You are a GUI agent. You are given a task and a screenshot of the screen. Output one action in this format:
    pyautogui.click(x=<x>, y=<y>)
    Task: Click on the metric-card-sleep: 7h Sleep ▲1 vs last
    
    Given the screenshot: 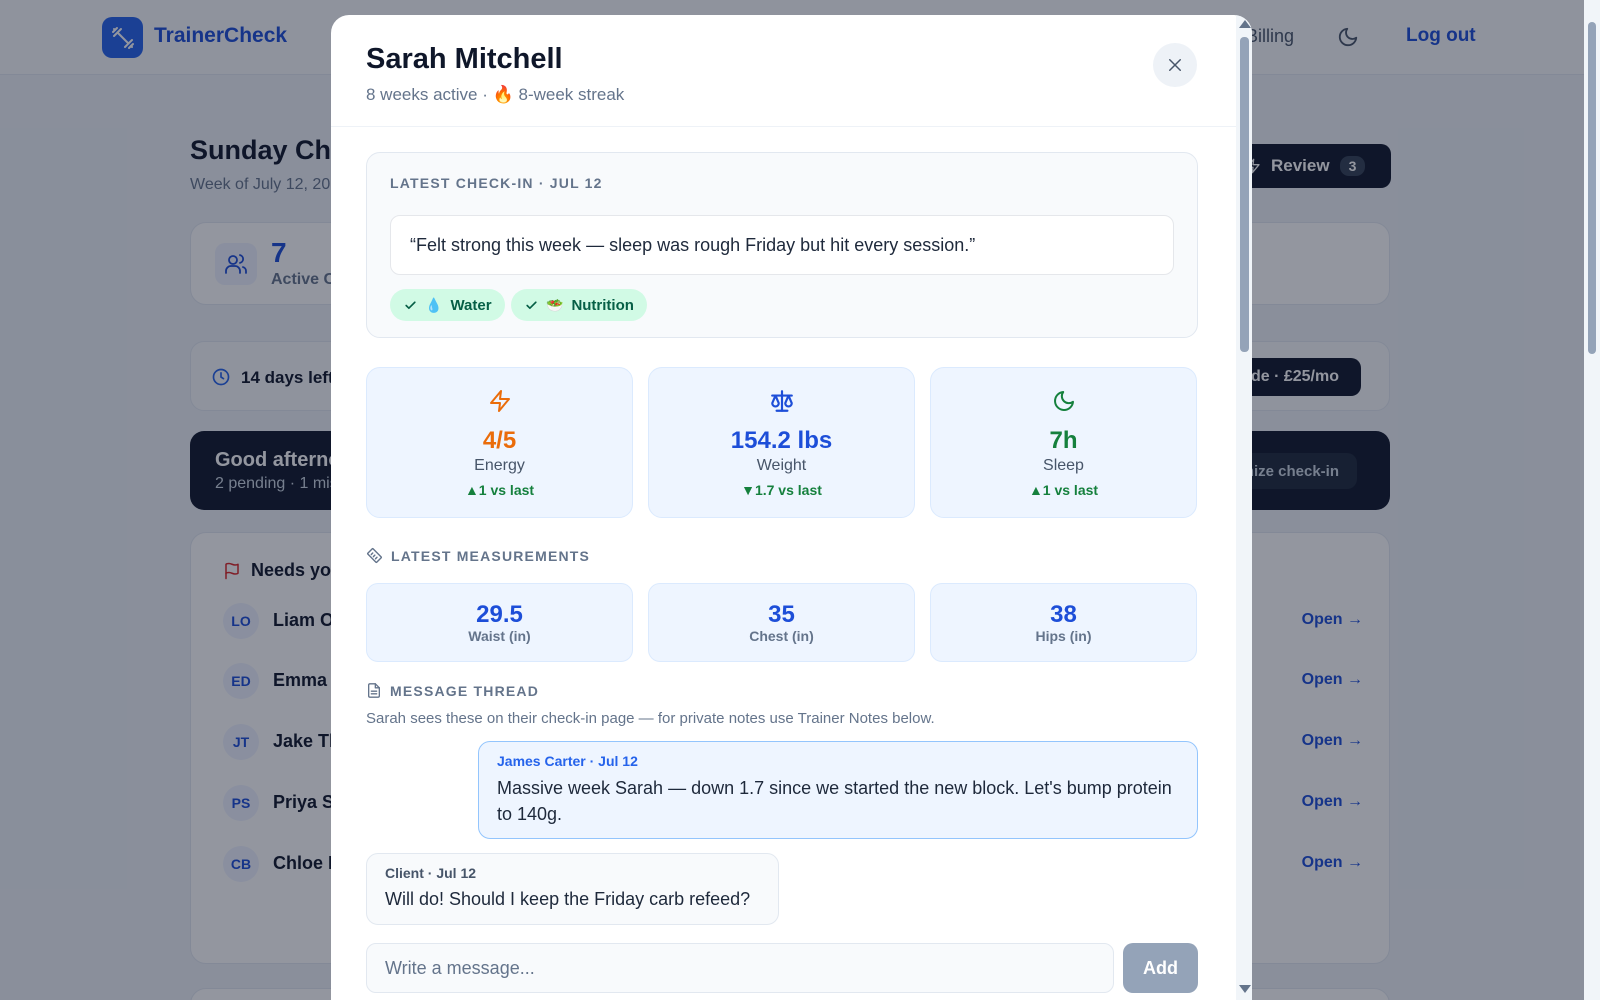 What is the action you would take?
    pyautogui.click(x=1063, y=442)
    